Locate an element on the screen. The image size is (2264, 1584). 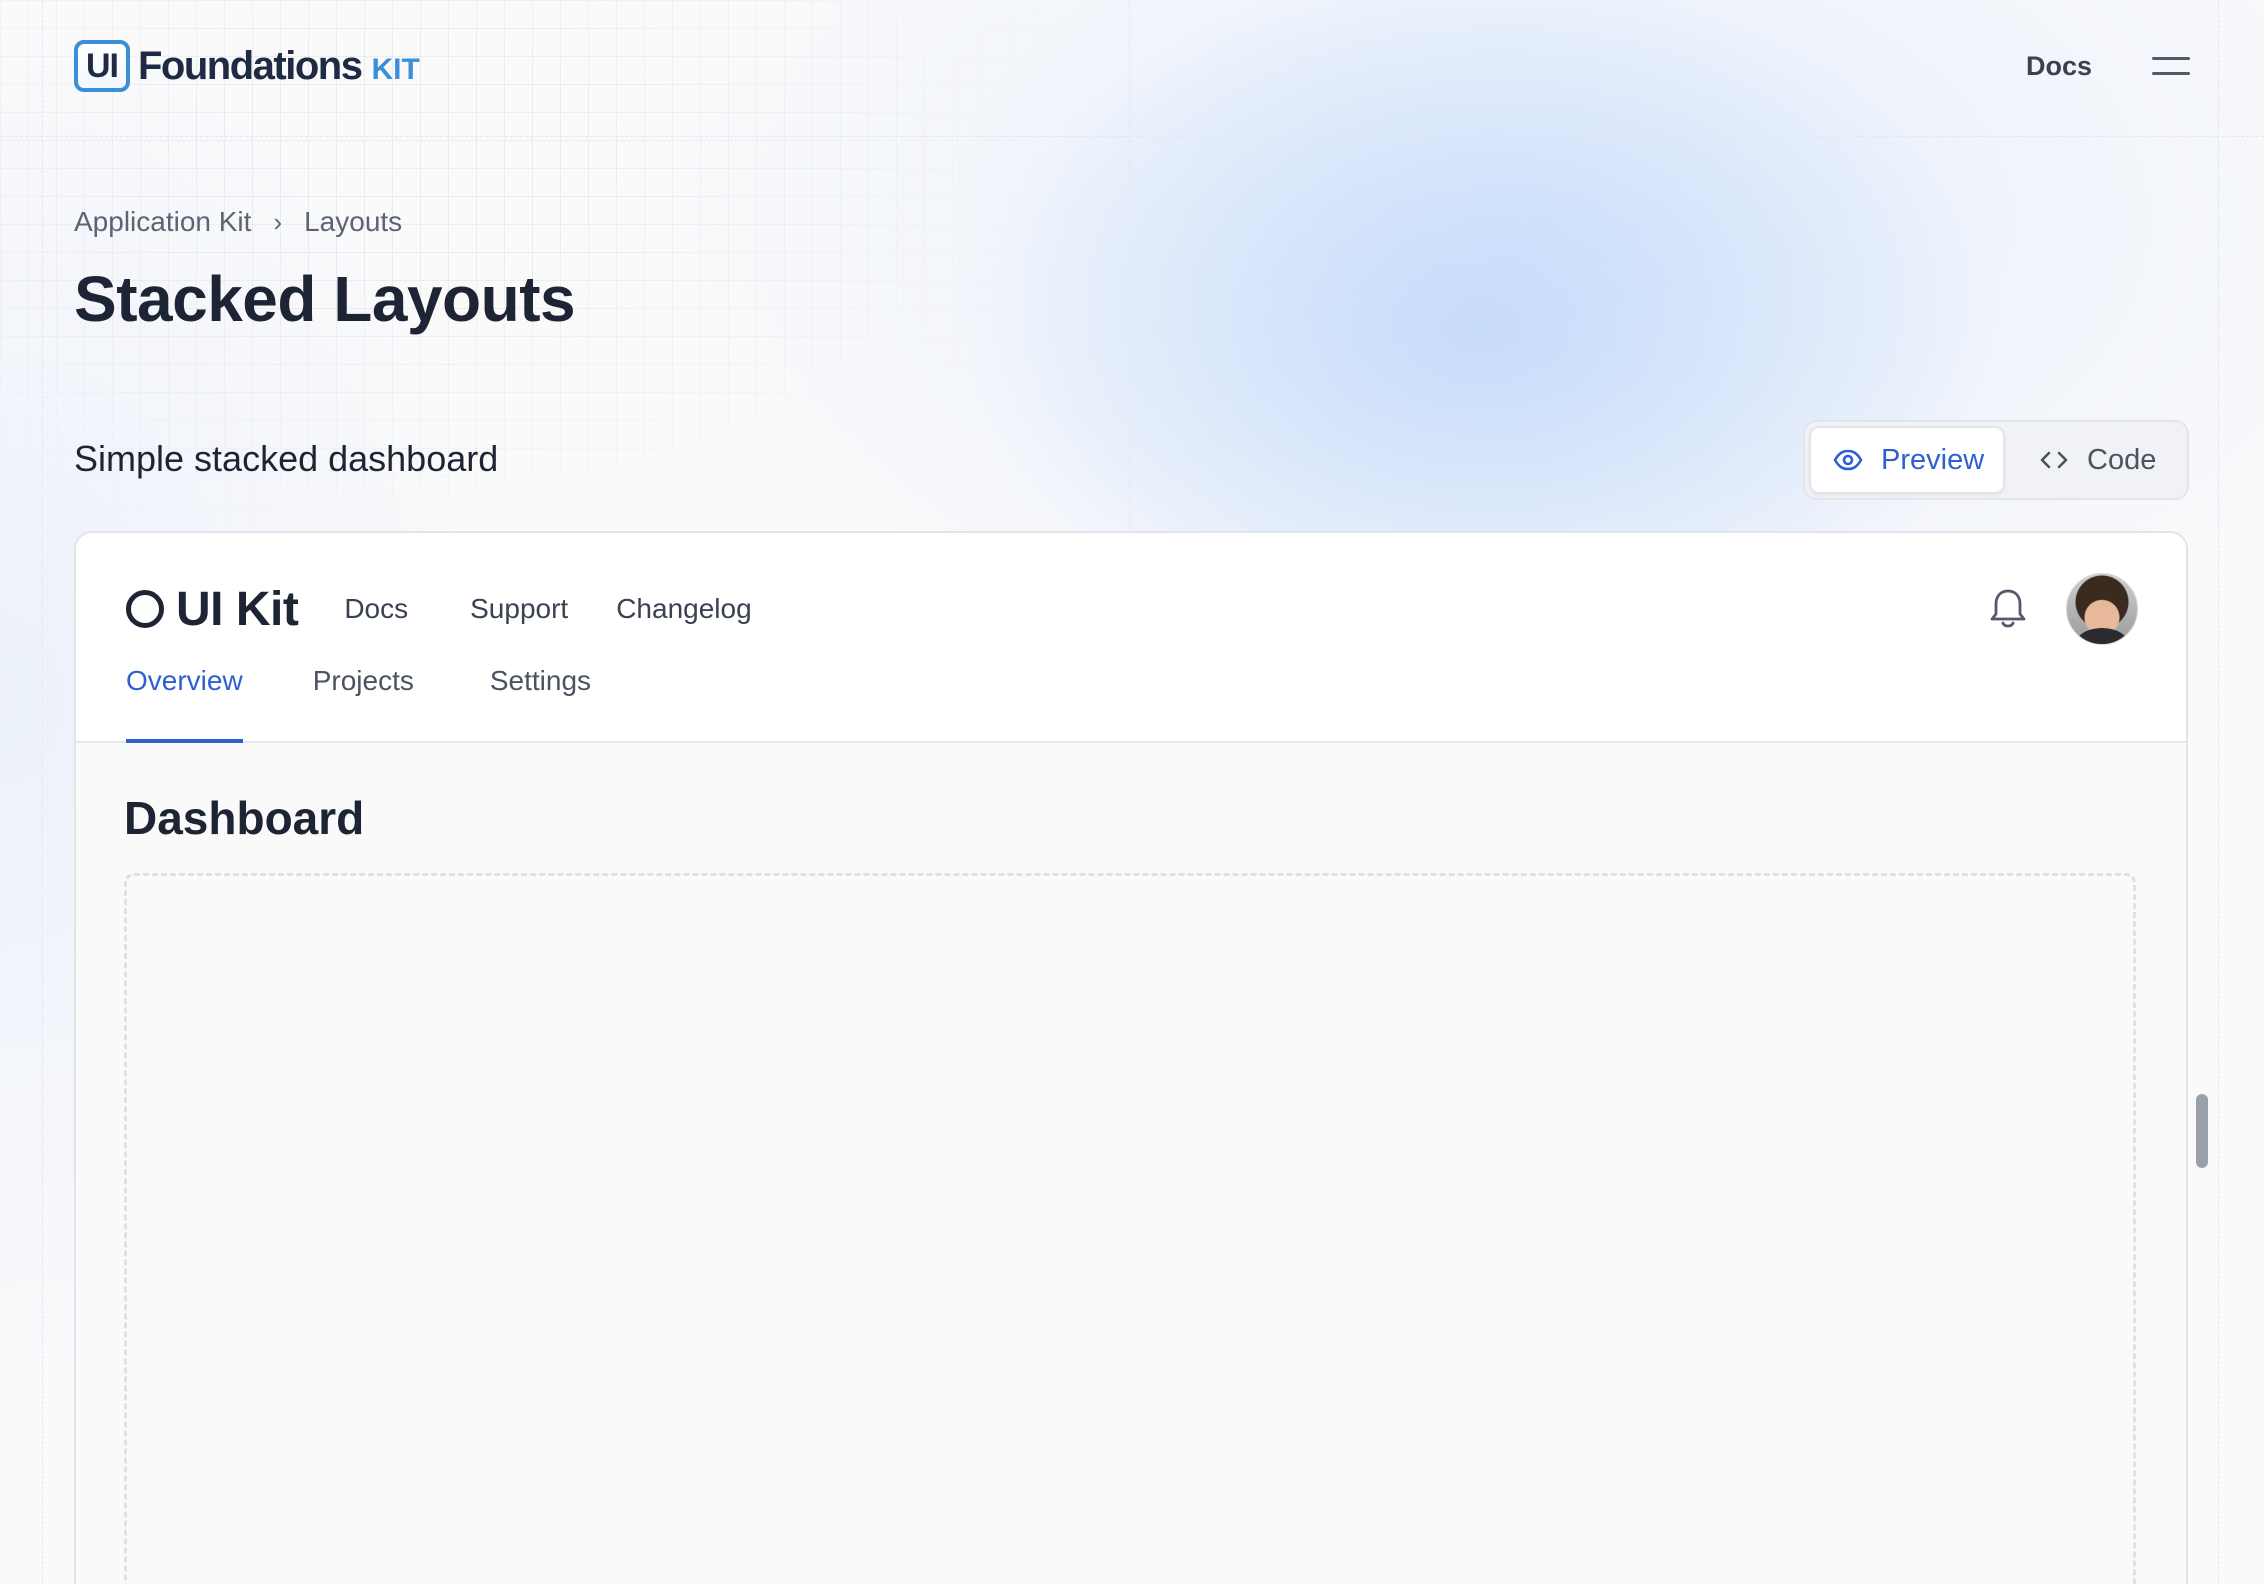
ring-icon is located at coordinates (145, 609).